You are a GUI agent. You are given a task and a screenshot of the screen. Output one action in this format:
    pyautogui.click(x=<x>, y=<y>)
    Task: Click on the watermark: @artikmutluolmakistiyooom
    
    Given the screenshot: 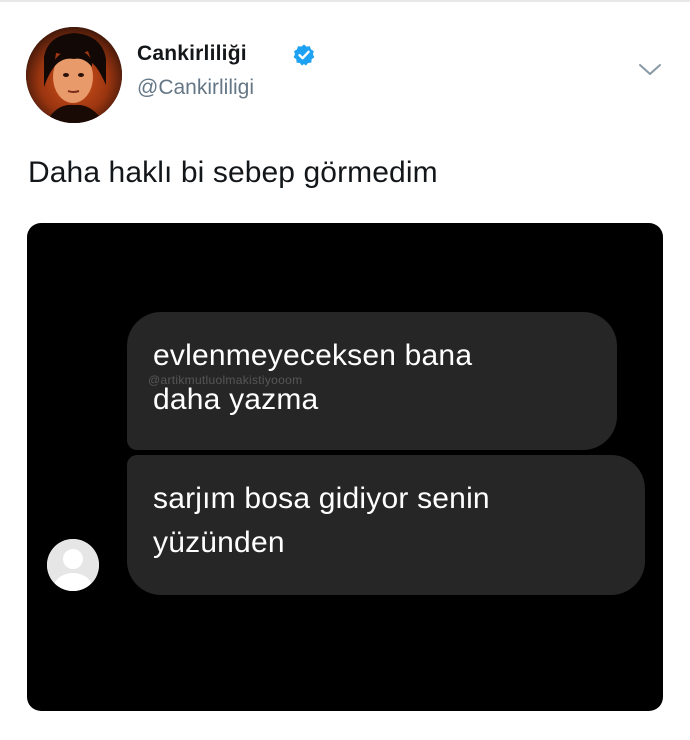 What is the action you would take?
    pyautogui.click(x=225, y=380)
    